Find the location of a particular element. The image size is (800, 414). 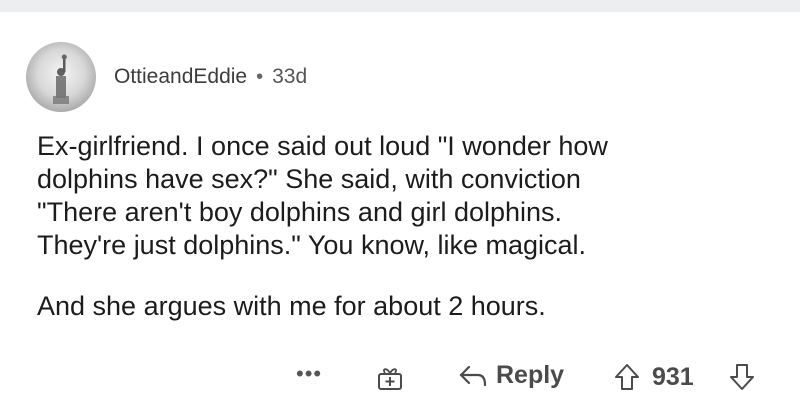

avatar is located at coordinates (61, 77).